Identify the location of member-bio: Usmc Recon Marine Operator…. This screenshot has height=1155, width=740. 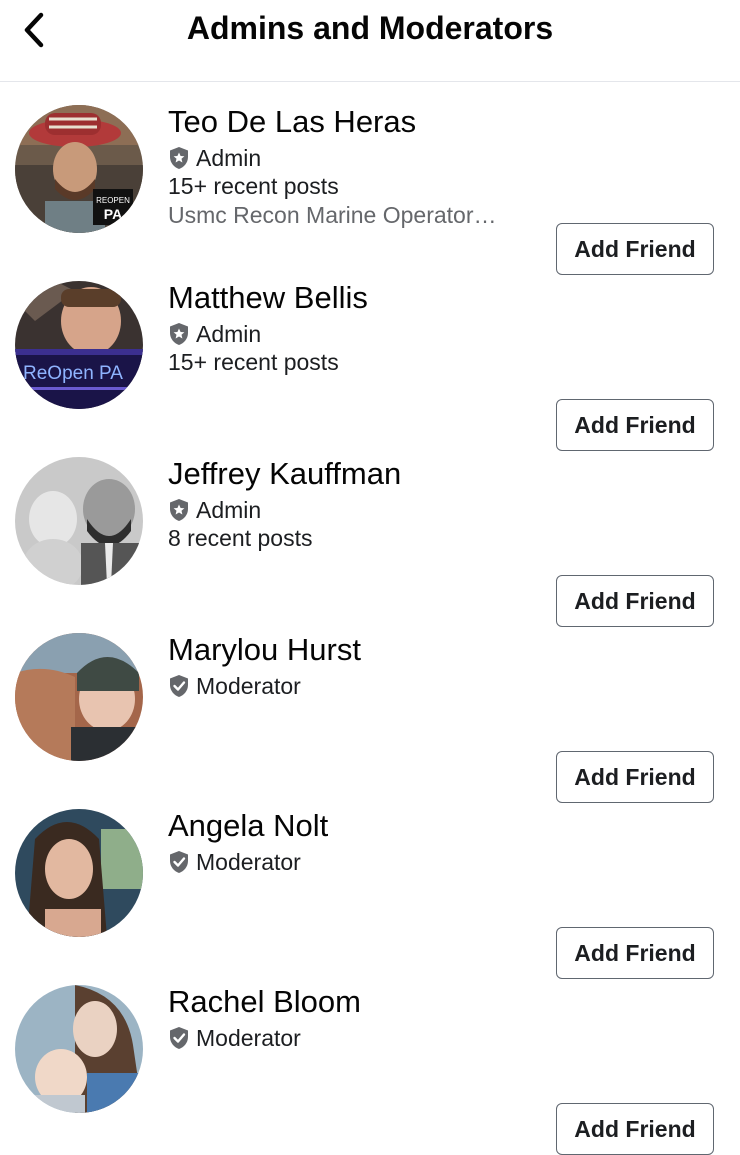
(332, 215).